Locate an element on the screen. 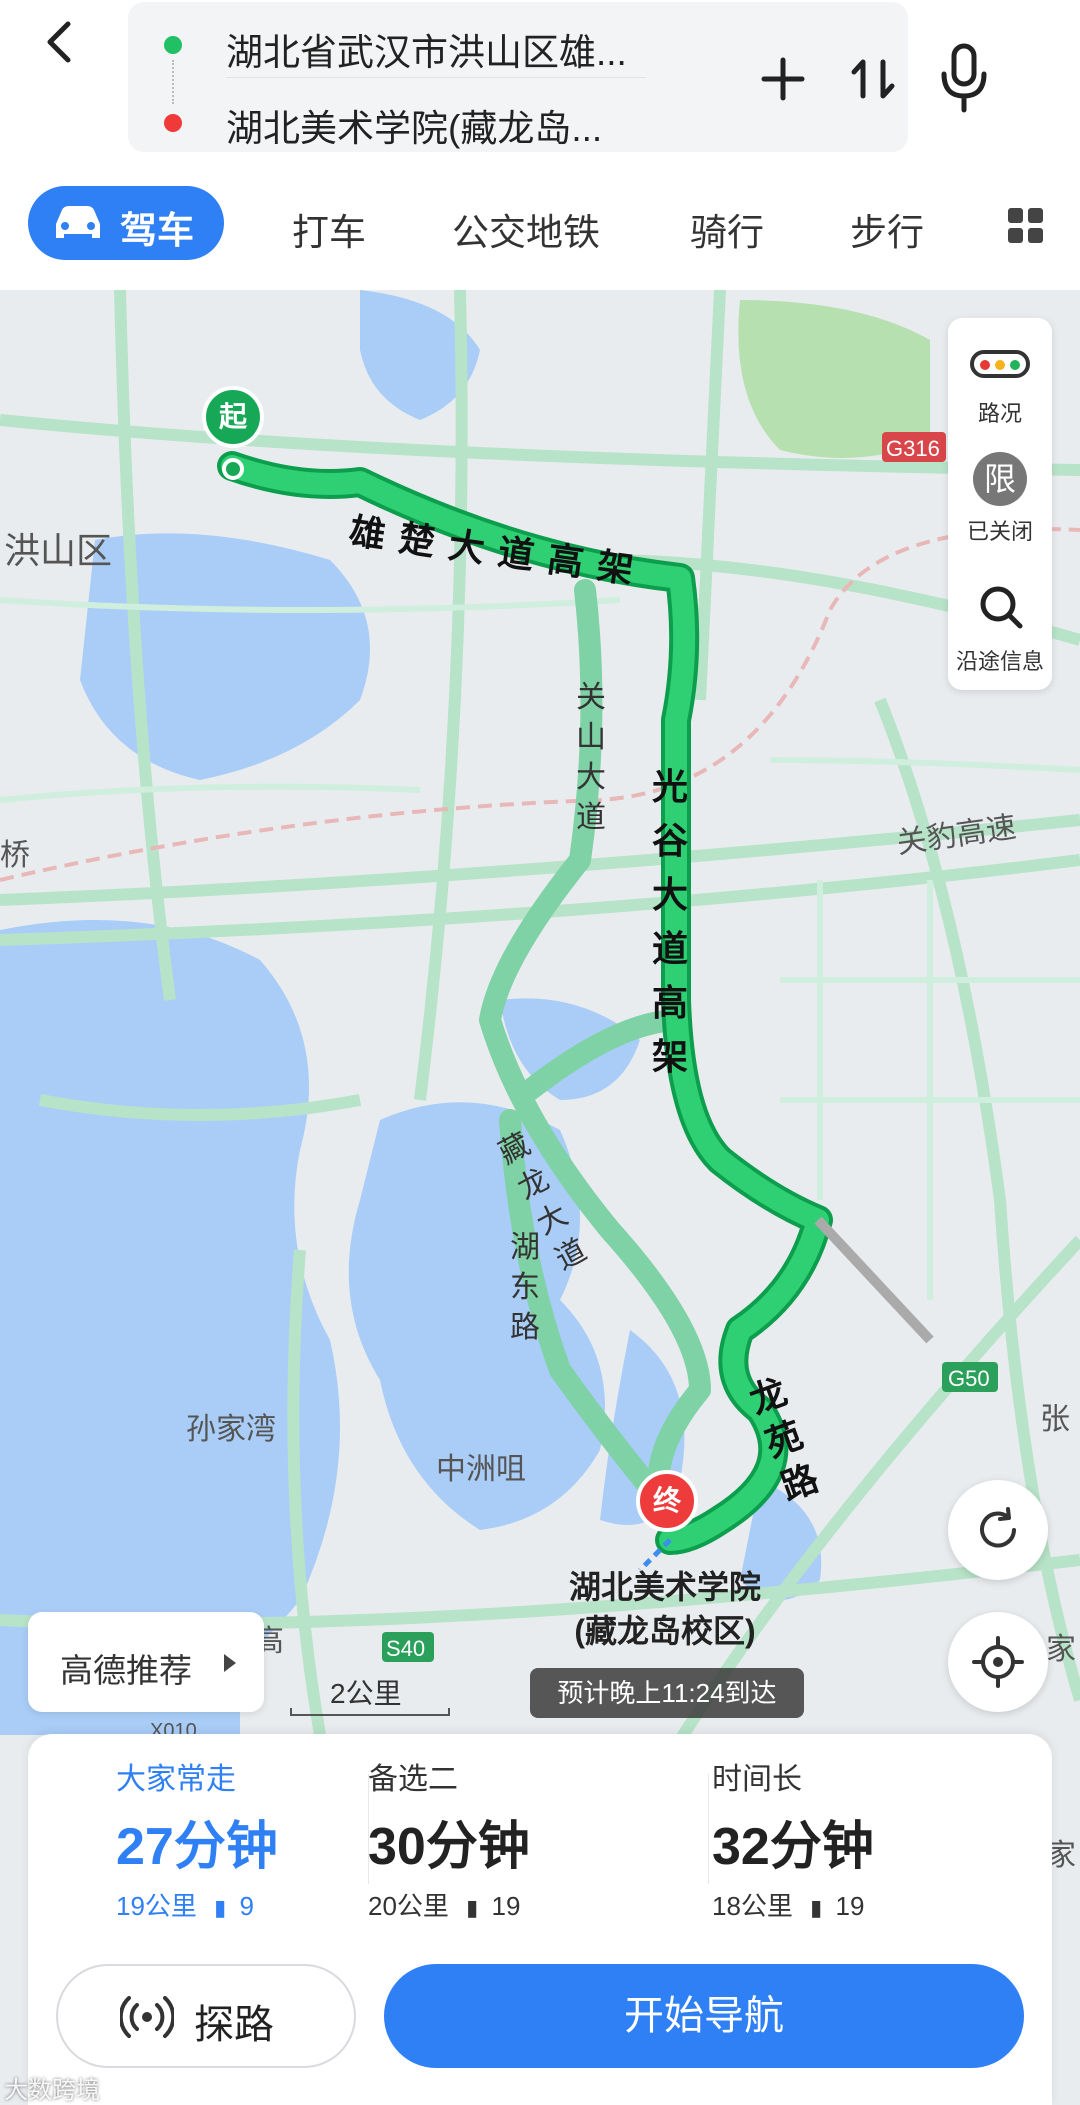  tab-drive: 驾车 is located at coordinates (126, 223).